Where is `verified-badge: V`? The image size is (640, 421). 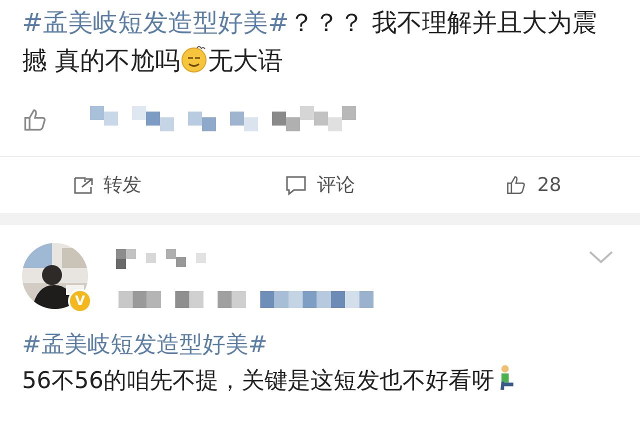
verified-badge: V is located at coordinates (80, 301).